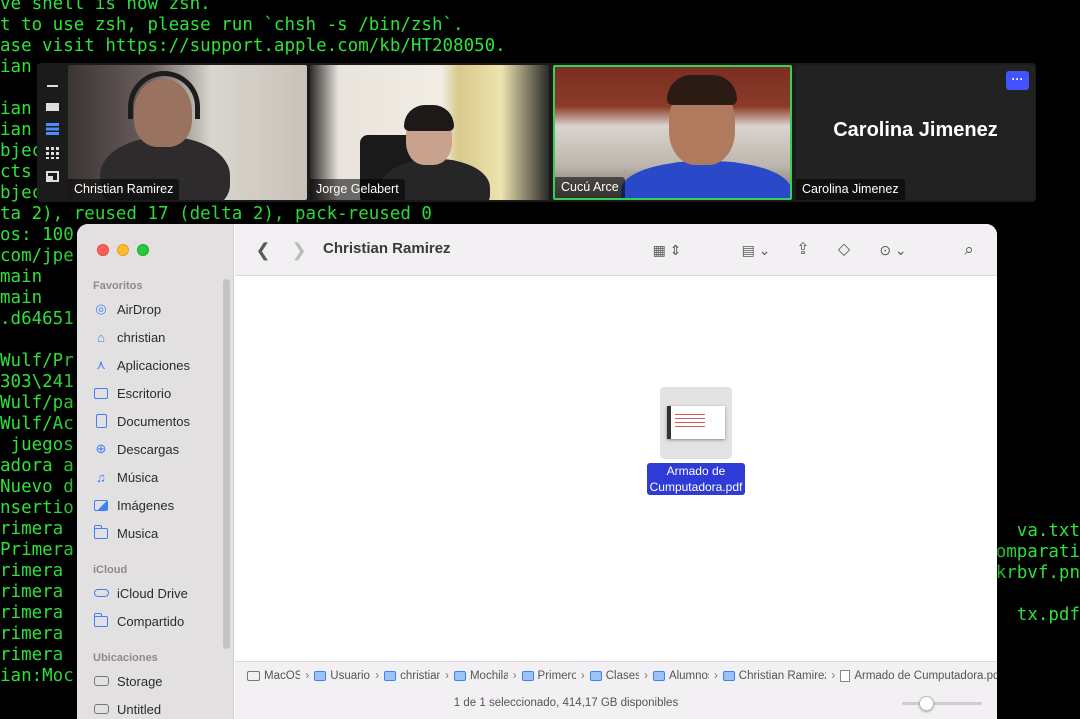 The height and width of the screenshot is (719, 1080). I want to click on sidebar-item-descargas: ⊕ Descargas, so click(158, 449).